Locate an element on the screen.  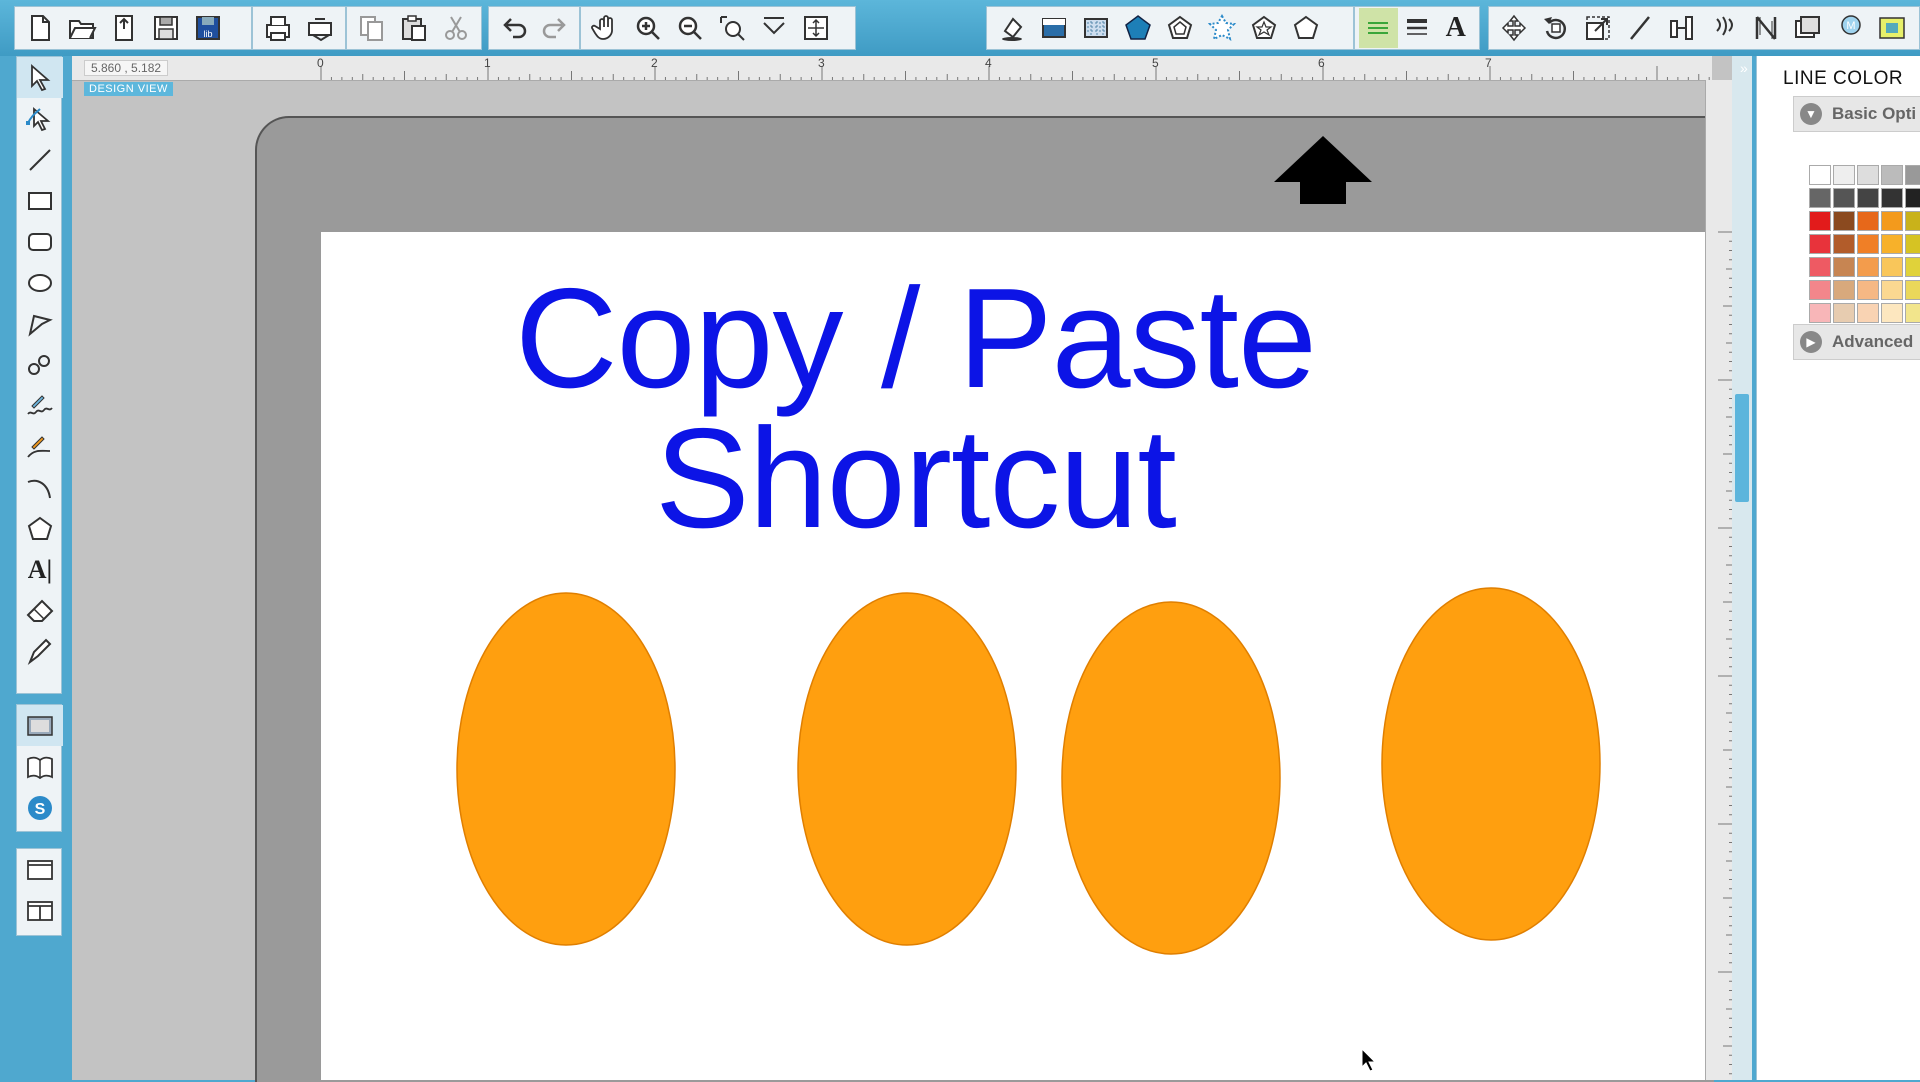
replicate-icon is located at coordinates (1724, 28).